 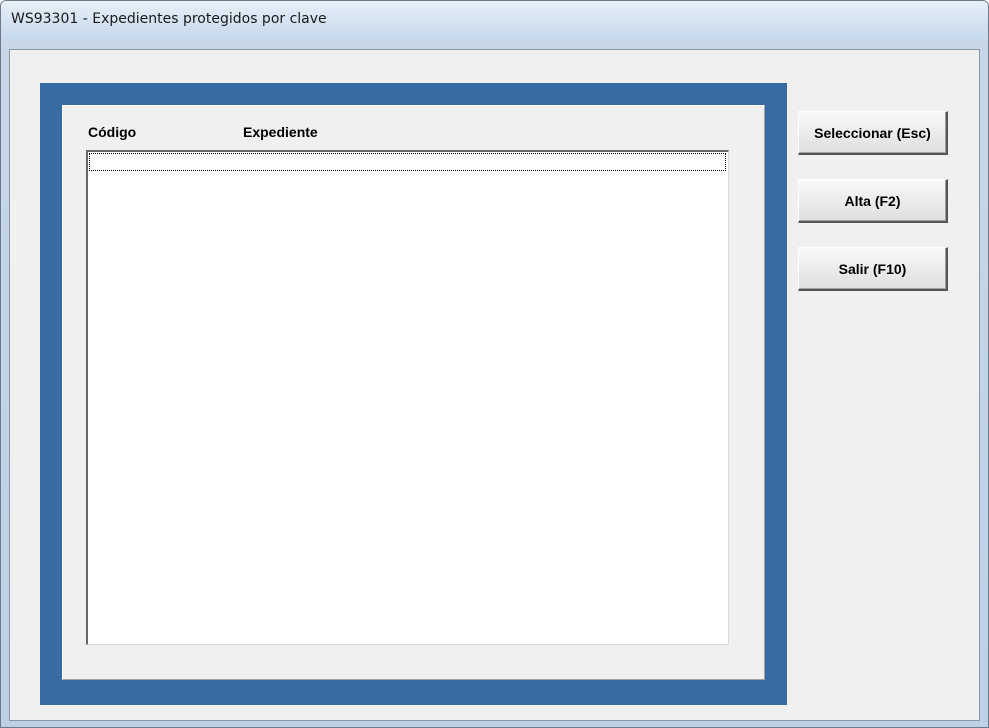 What do you see at coordinates (112, 132) in the screenshot?
I see `column-header-codigo: Código` at bounding box center [112, 132].